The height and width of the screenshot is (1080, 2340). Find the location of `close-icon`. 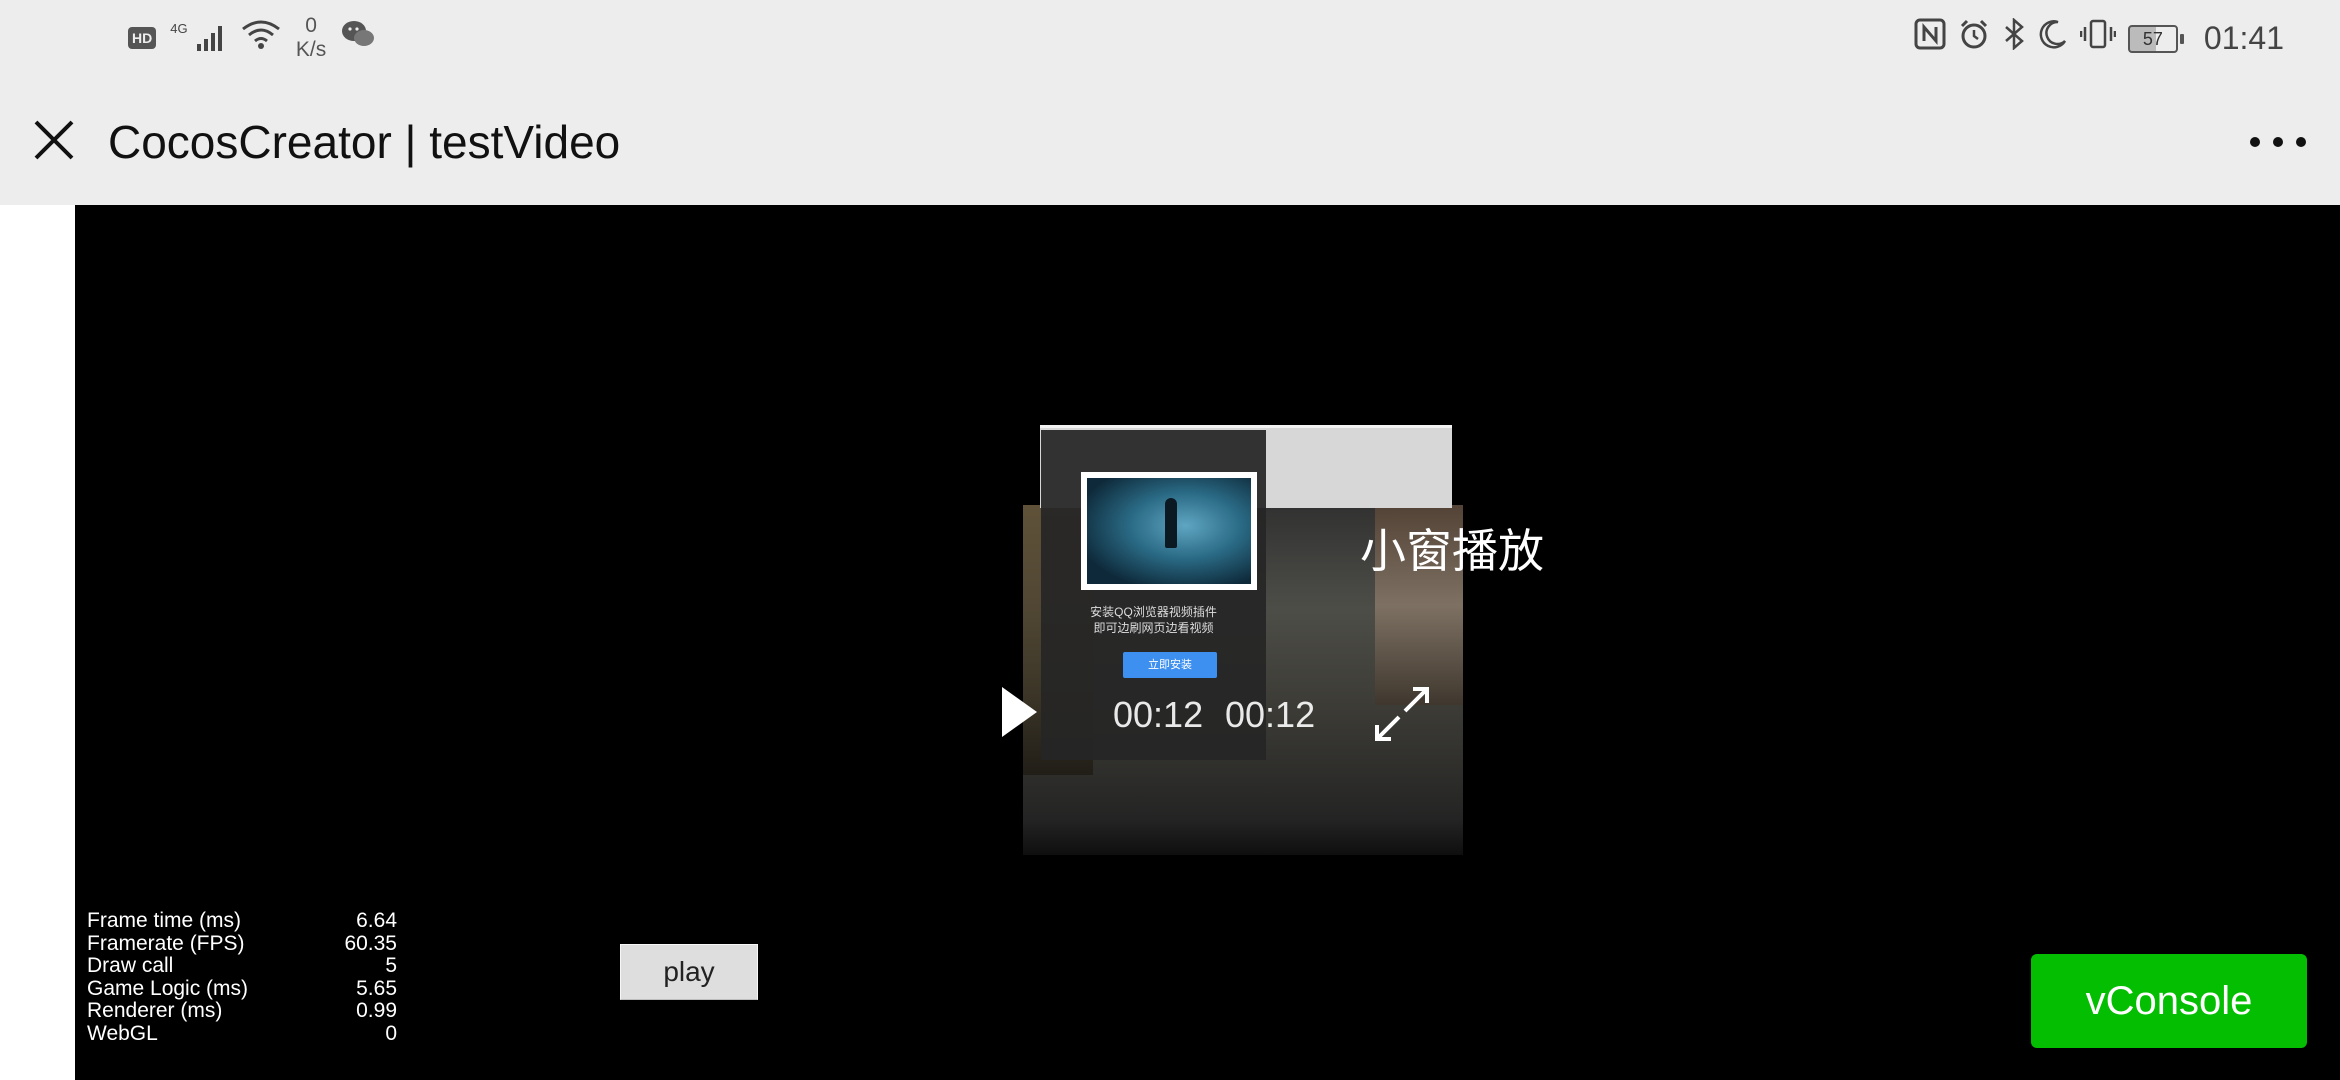

close-icon is located at coordinates (54, 140).